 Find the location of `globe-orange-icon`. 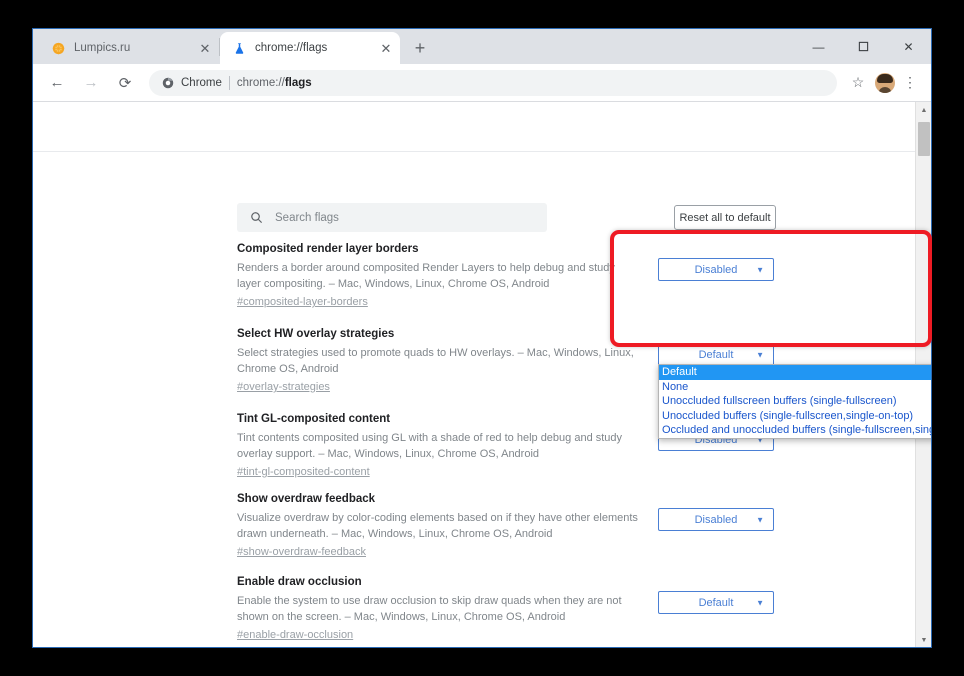

globe-orange-icon is located at coordinates (58, 48).